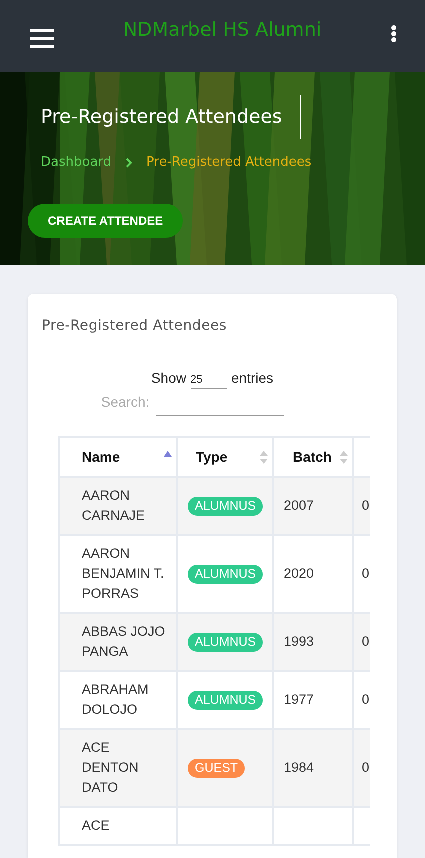 The height and width of the screenshot is (858, 425). What do you see at coordinates (96, 825) in the screenshot?
I see `table-cell: ACE` at bounding box center [96, 825].